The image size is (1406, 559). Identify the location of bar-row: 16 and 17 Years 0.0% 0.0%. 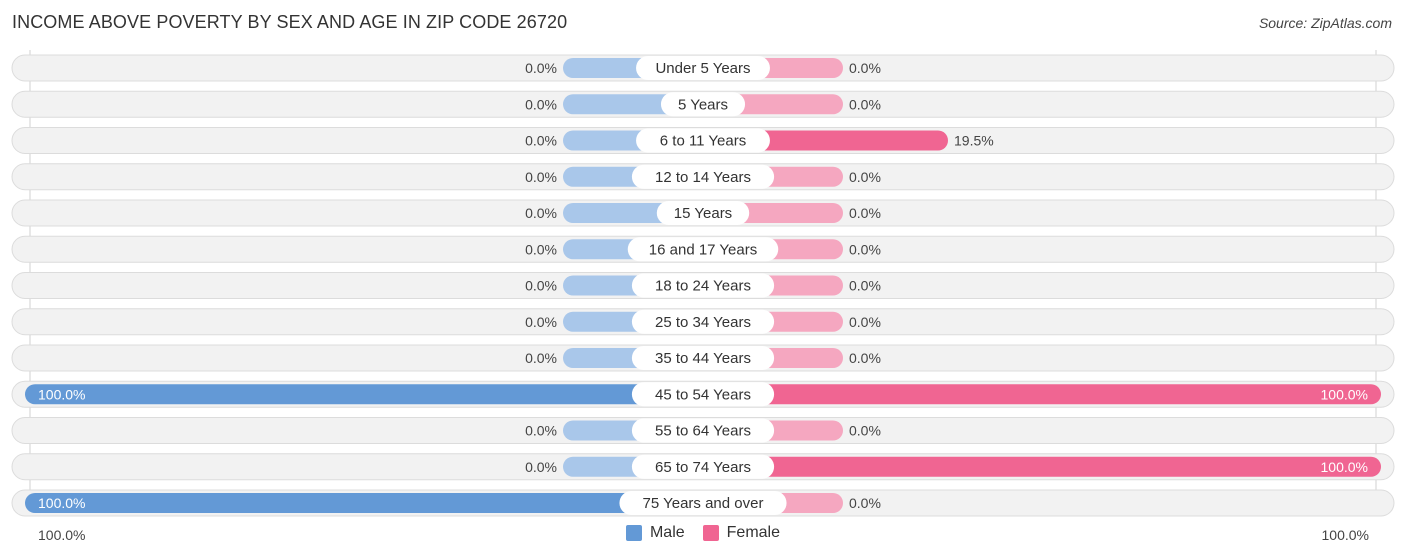
(703, 249).